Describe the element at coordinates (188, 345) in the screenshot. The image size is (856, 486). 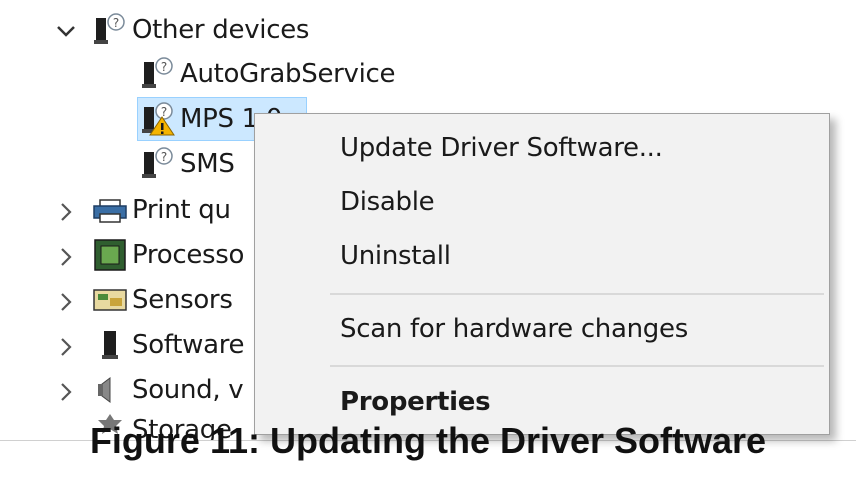
I see `tree-item-label: Software` at that location.